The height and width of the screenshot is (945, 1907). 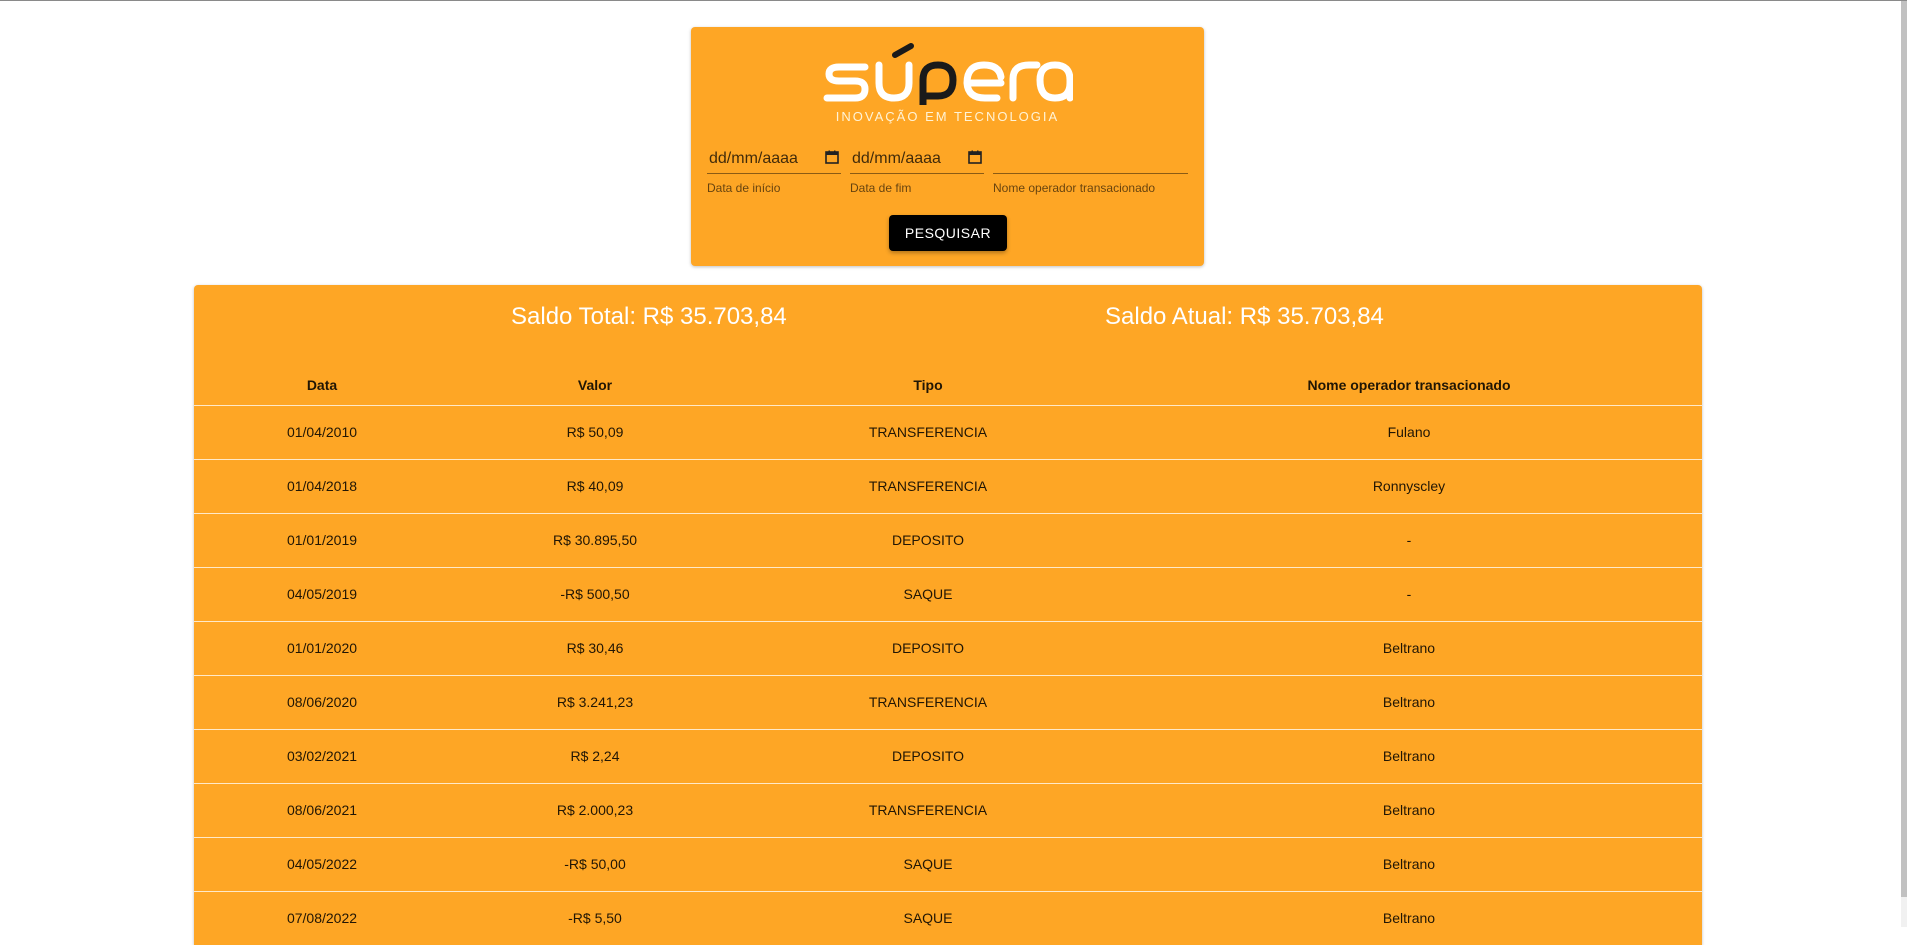 I want to click on start-date-input: dd/mm/aaaa, so click(x=774, y=157).